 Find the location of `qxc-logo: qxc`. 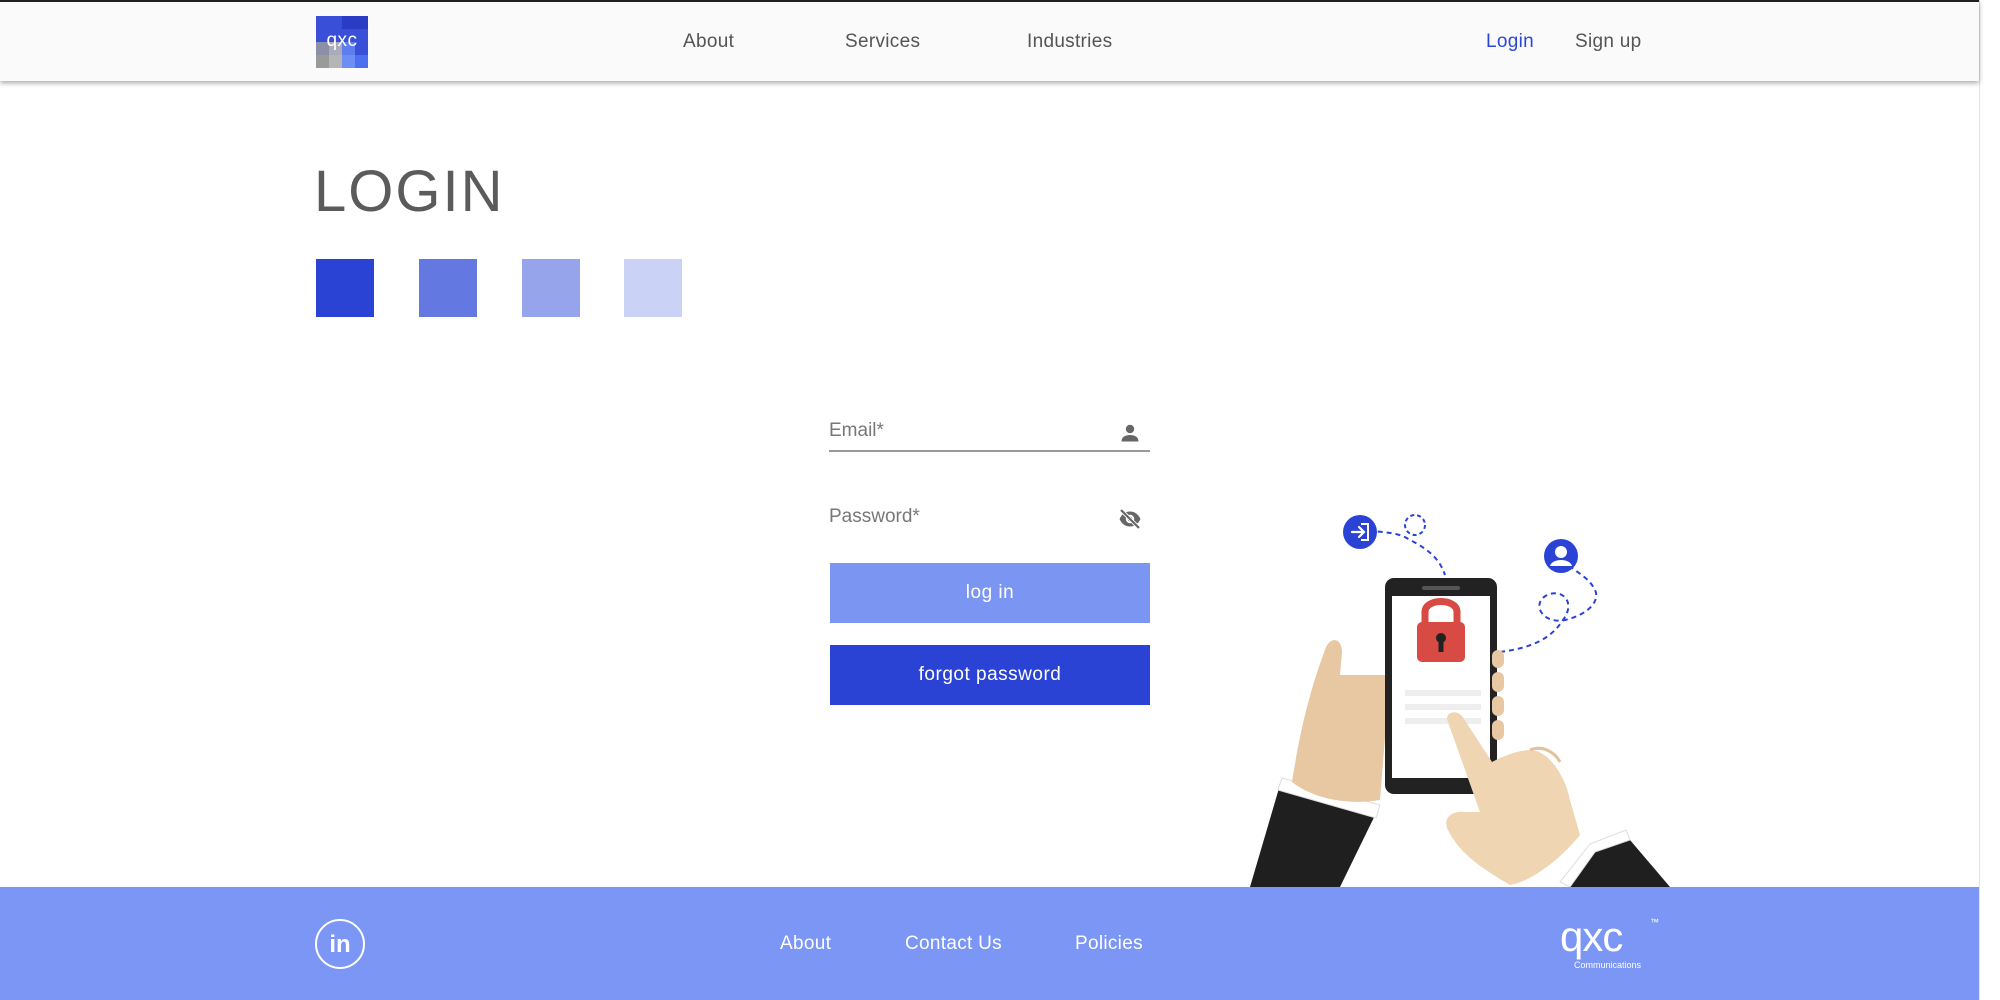

qxc-logo: qxc is located at coordinates (342, 42).